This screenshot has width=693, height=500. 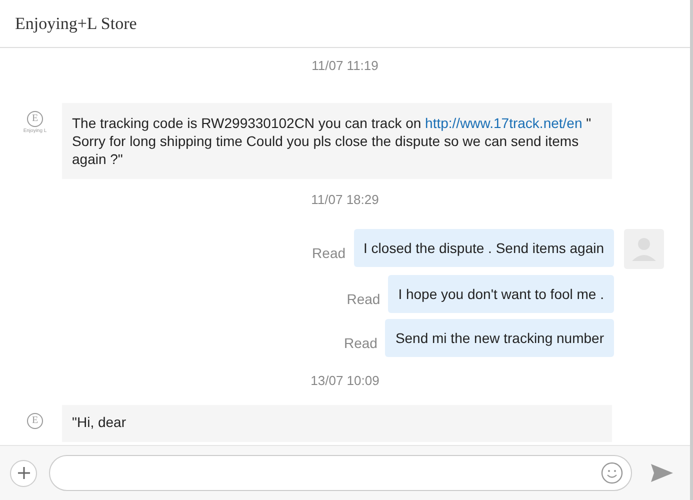 What do you see at coordinates (337, 140) in the screenshot?
I see `message-bubble: The tracking code is RW299330102CN you can track on http://www.17track.net/en " Sorry for long shipping time Could you pls close the dispute so we can send items again ?"` at bounding box center [337, 140].